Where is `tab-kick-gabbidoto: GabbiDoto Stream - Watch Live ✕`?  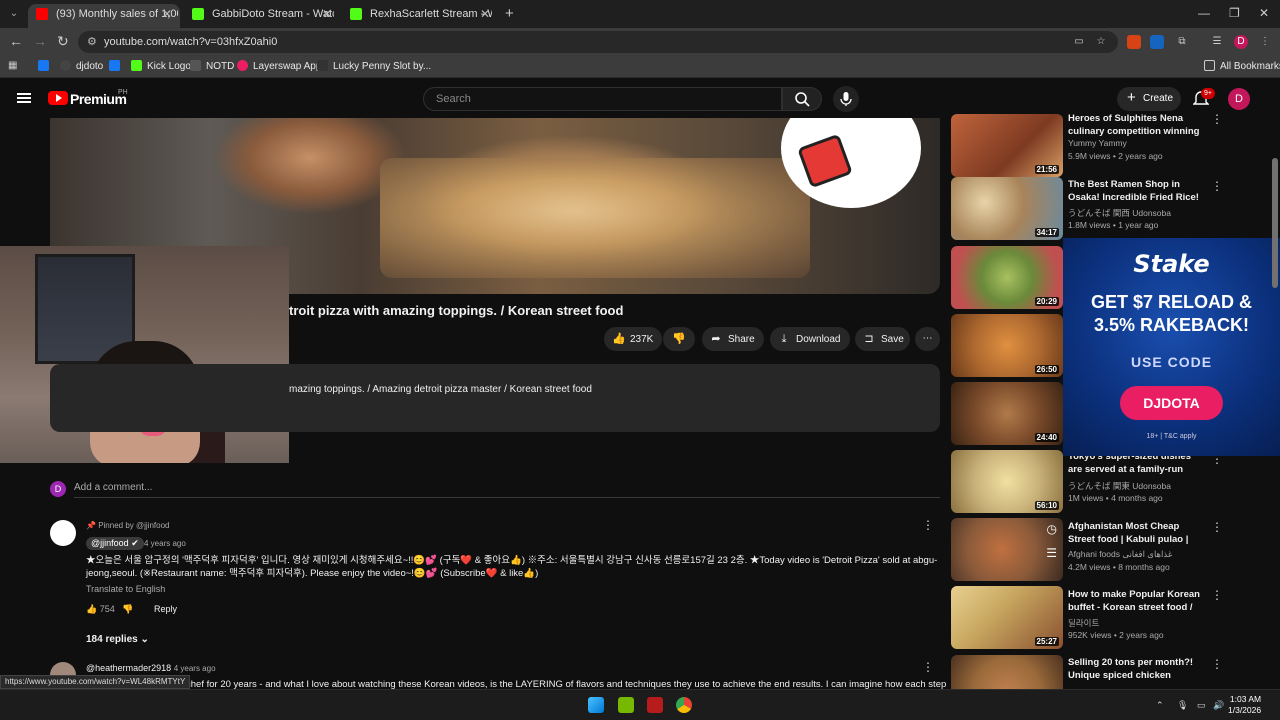
tab-kick-gabbidoto: GabbiDoto Stream - Watch Live ✕ is located at coordinates (262, 16).